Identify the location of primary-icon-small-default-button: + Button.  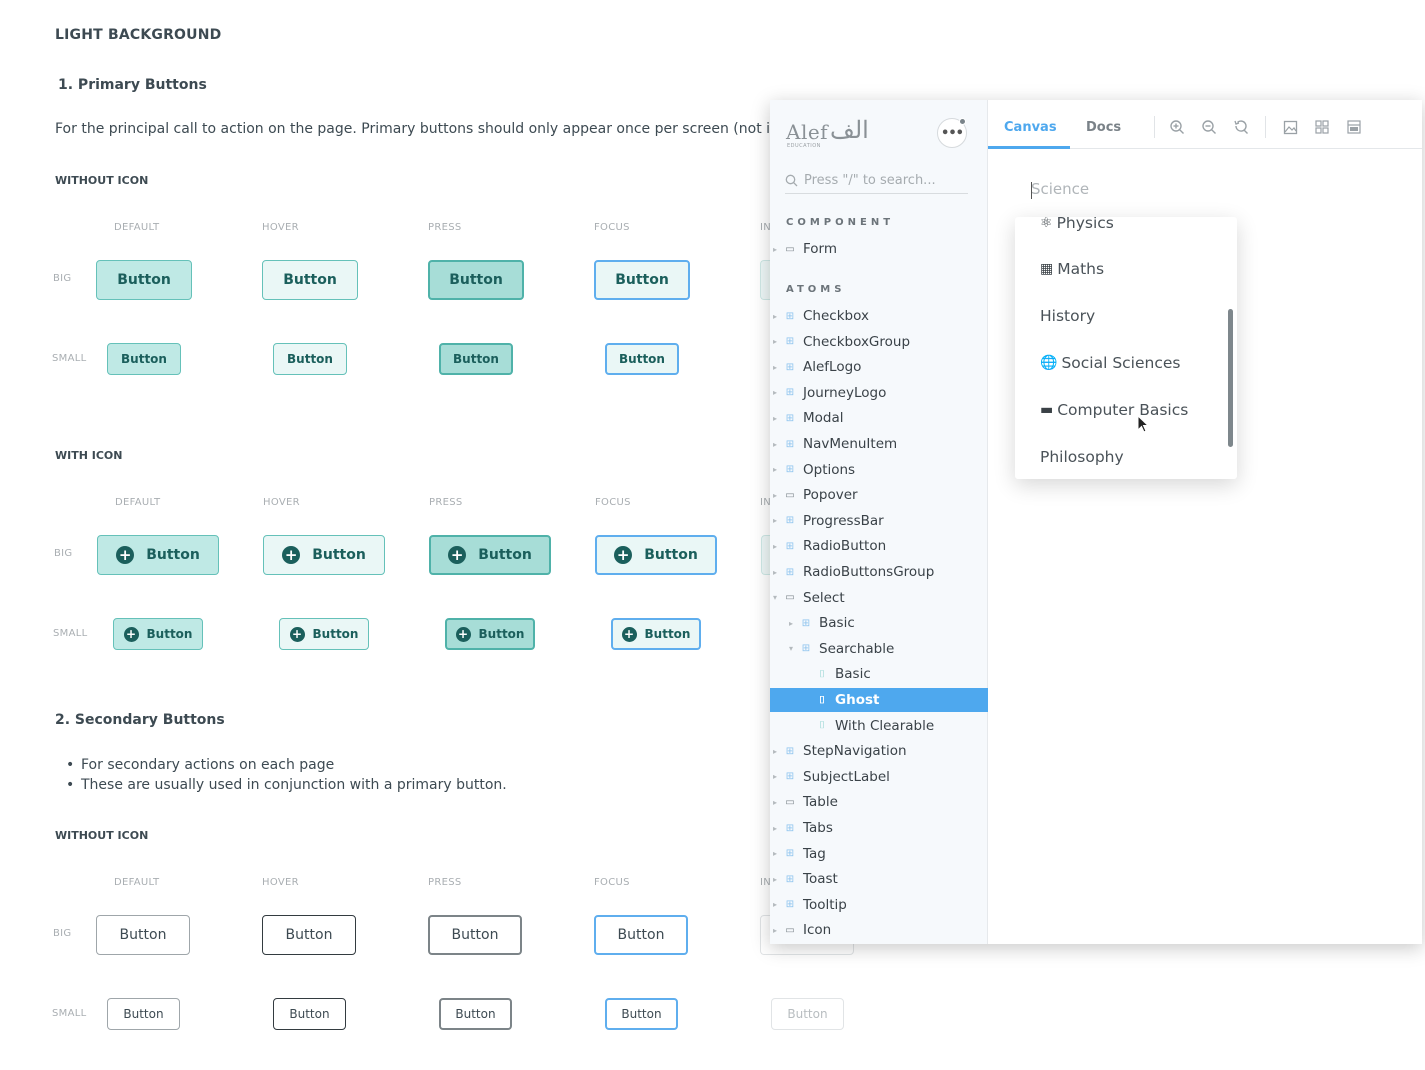
(158, 634).